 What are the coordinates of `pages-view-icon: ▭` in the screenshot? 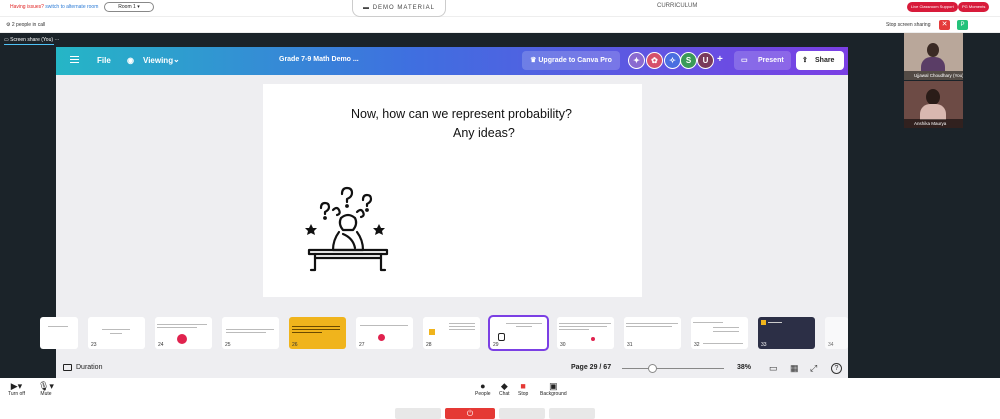 It's located at (773, 368).